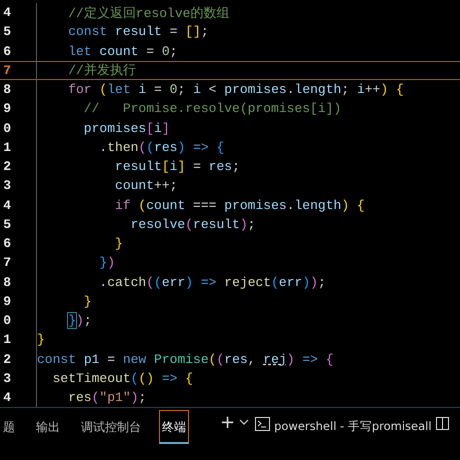 This screenshot has width=460, height=460. I want to click on new-terminal-button: +, so click(228, 423).